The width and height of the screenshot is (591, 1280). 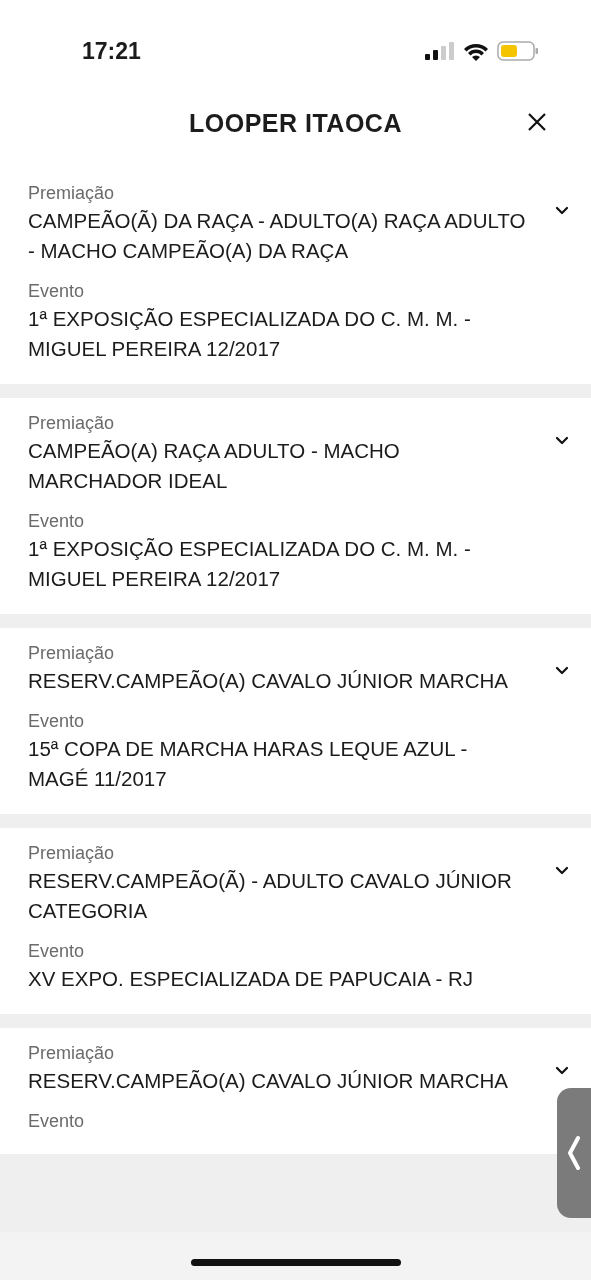 I want to click on wifi-icon, so click(x=476, y=51).